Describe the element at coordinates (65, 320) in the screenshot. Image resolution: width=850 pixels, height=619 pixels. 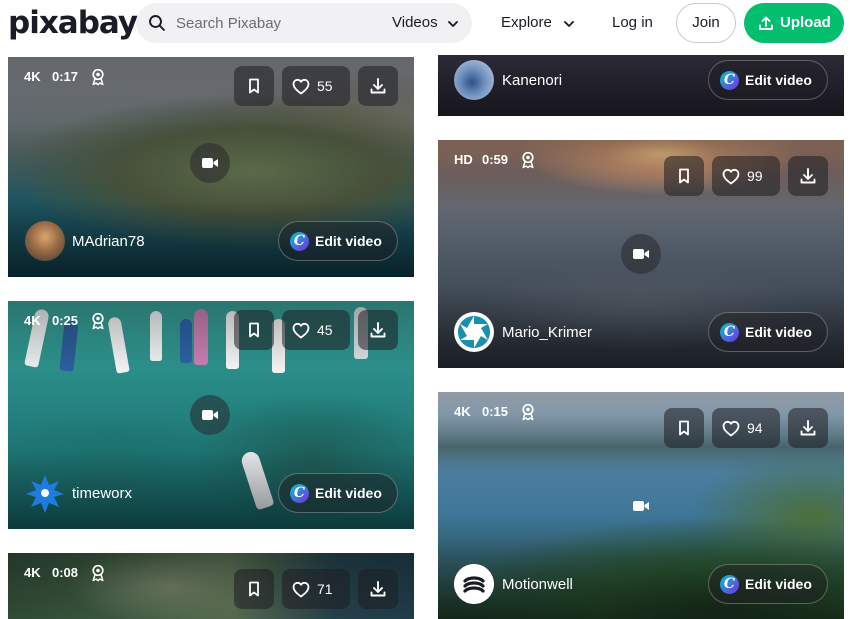
I see `duration-label: 0:25` at that location.